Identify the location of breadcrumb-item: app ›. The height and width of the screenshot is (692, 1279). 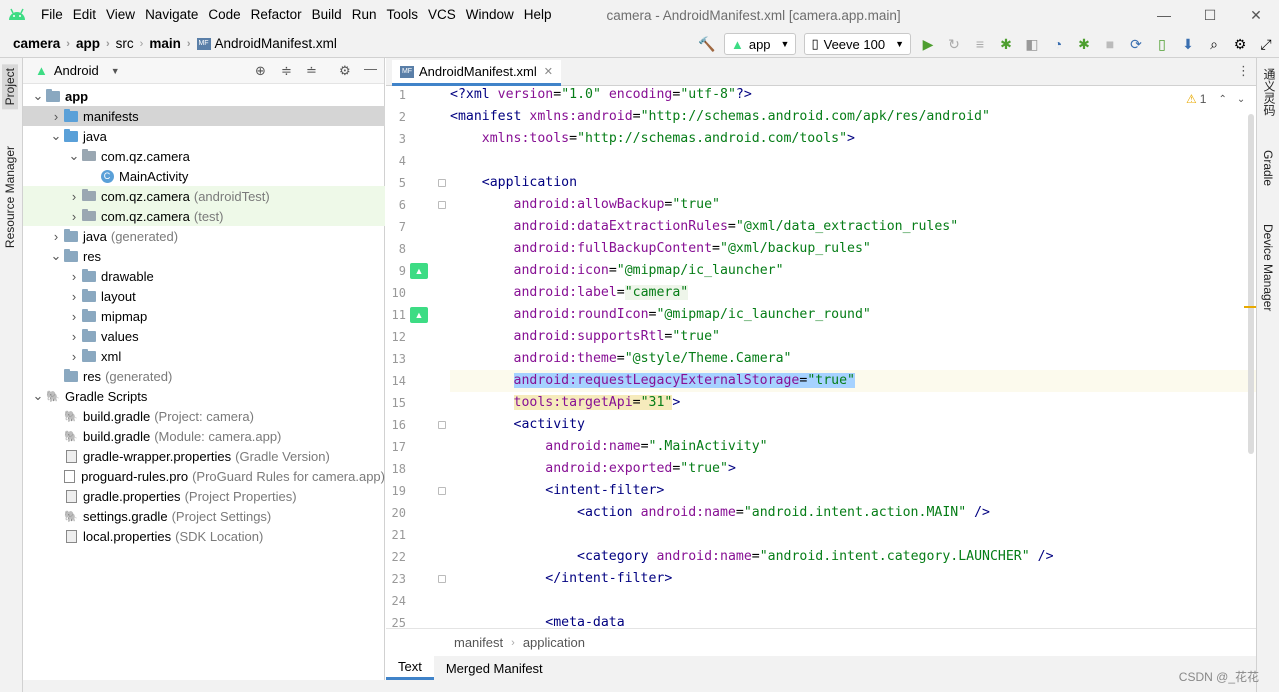
(90, 43).